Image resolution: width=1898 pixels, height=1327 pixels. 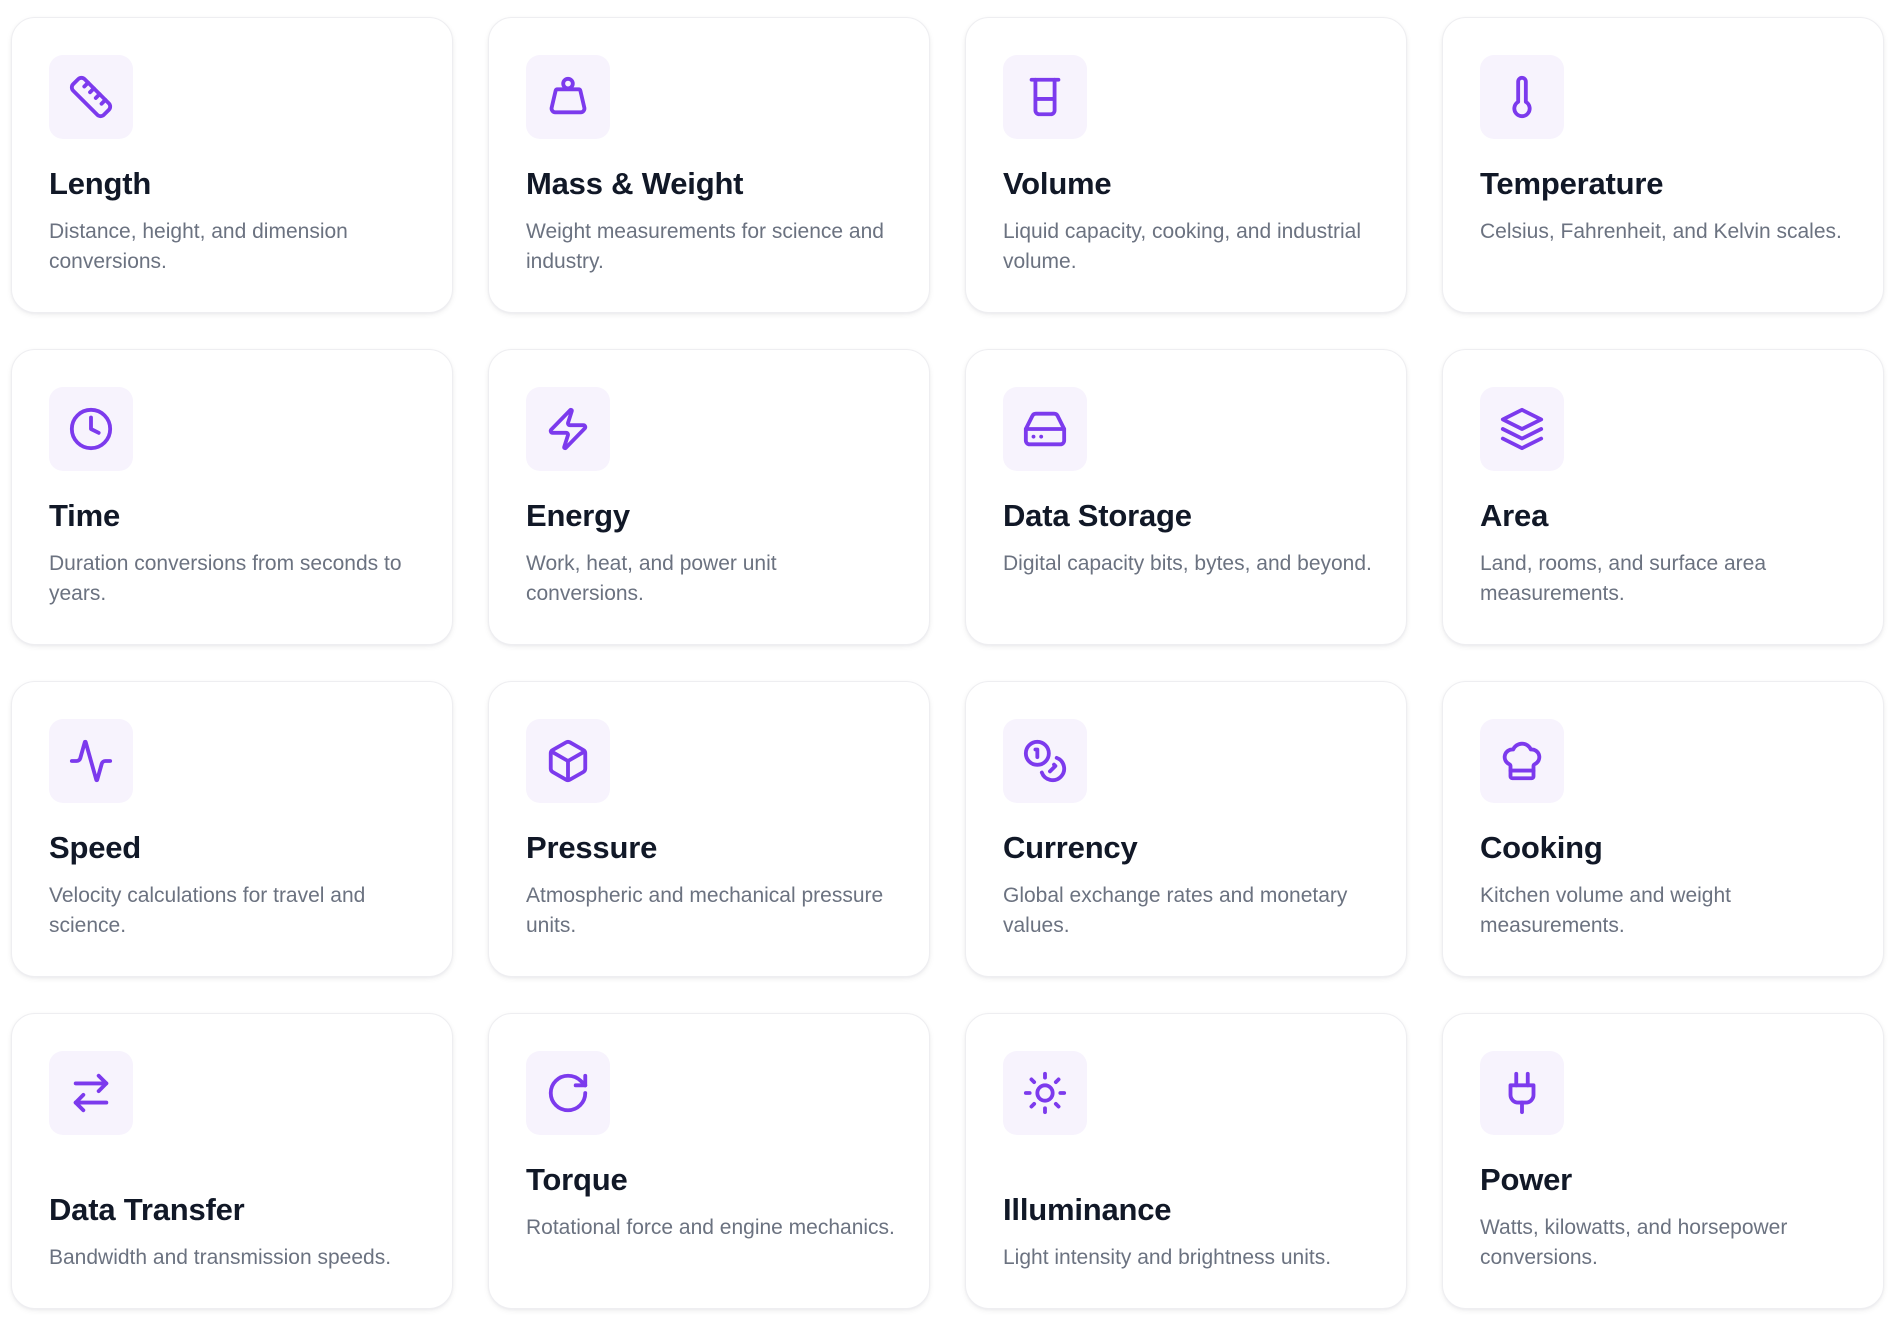 What do you see at coordinates (147, 1209) in the screenshot?
I see `card-title: Data Transfer` at bounding box center [147, 1209].